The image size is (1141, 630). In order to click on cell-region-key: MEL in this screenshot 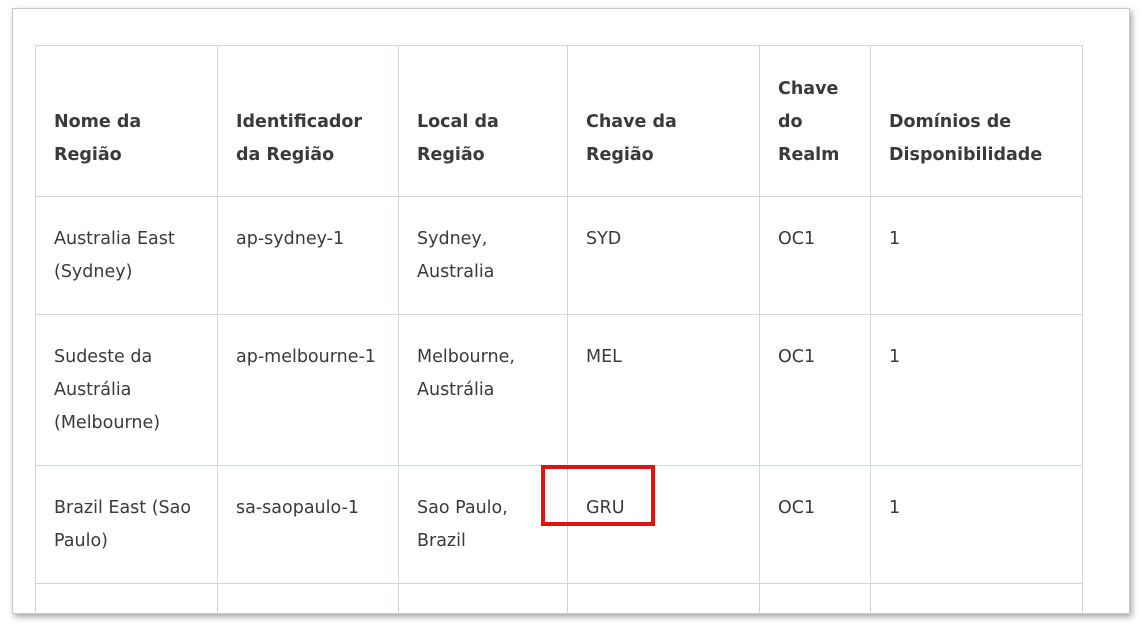, I will do `click(663, 390)`.